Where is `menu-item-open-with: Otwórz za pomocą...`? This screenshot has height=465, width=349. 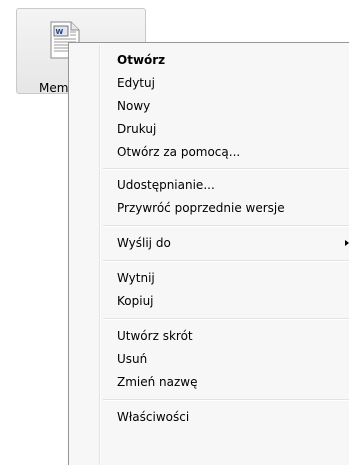
menu-item-open-with: Otwórz za pomocą... is located at coordinates (233, 152).